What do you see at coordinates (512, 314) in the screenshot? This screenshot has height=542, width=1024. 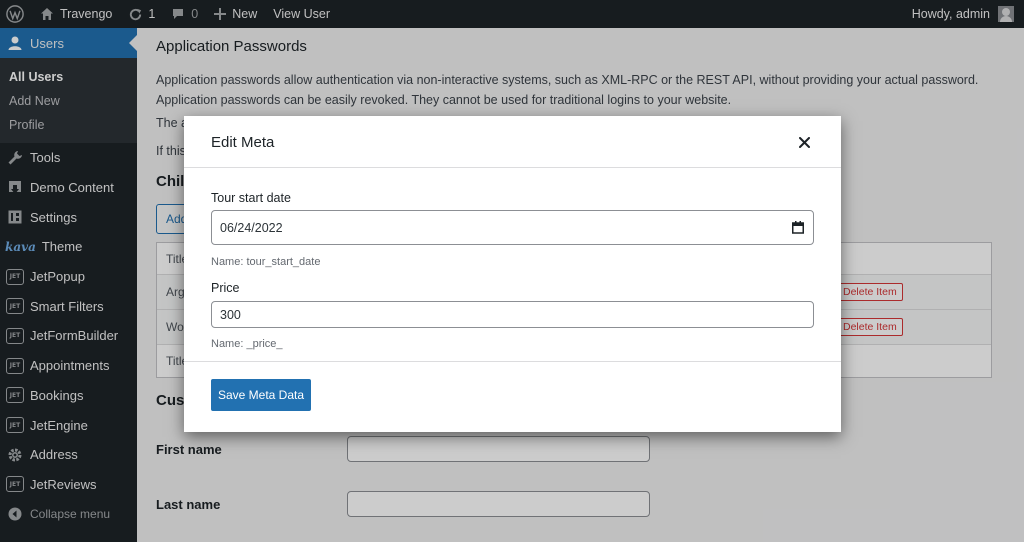 I see `price-input: 300` at bounding box center [512, 314].